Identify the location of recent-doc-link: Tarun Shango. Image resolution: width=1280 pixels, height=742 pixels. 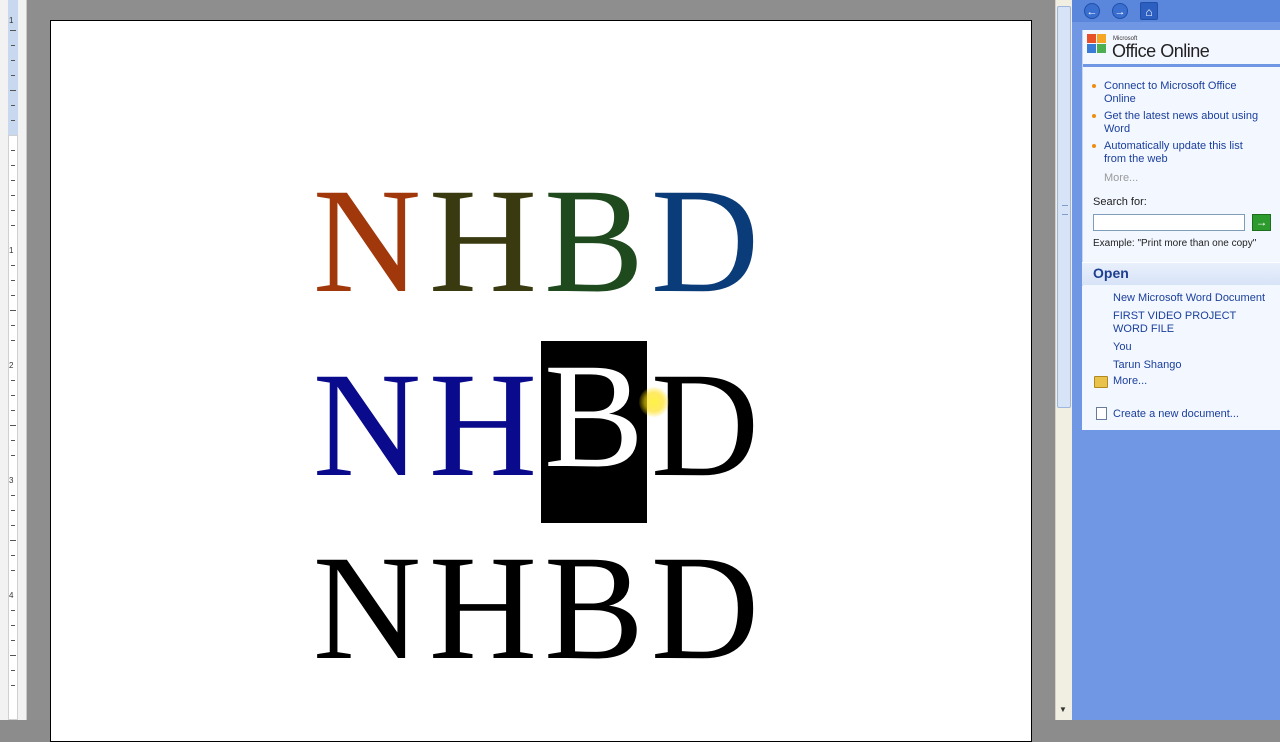
(1193, 365).